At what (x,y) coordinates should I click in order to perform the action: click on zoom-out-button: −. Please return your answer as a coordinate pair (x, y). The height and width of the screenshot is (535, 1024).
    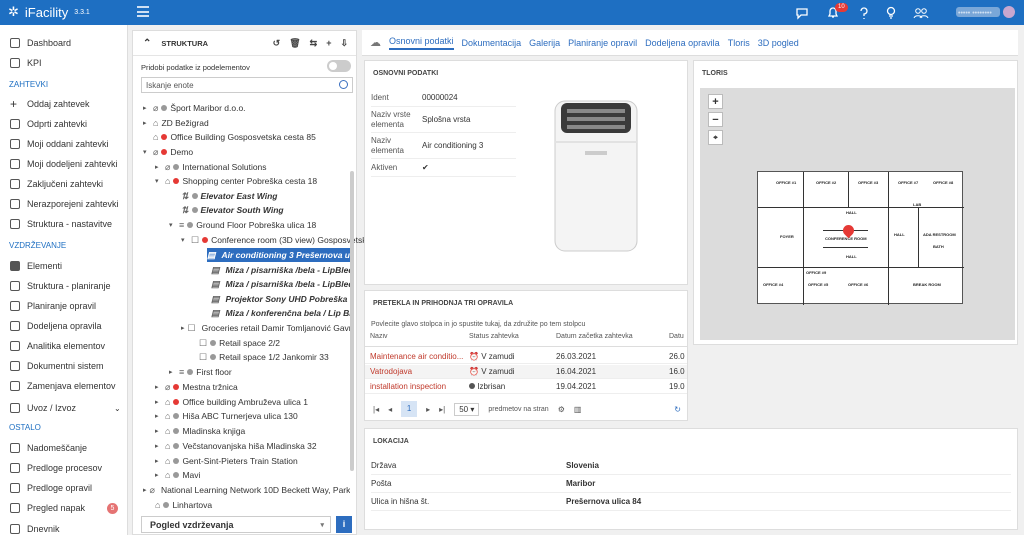
    Looking at the image, I should click on (715, 119).